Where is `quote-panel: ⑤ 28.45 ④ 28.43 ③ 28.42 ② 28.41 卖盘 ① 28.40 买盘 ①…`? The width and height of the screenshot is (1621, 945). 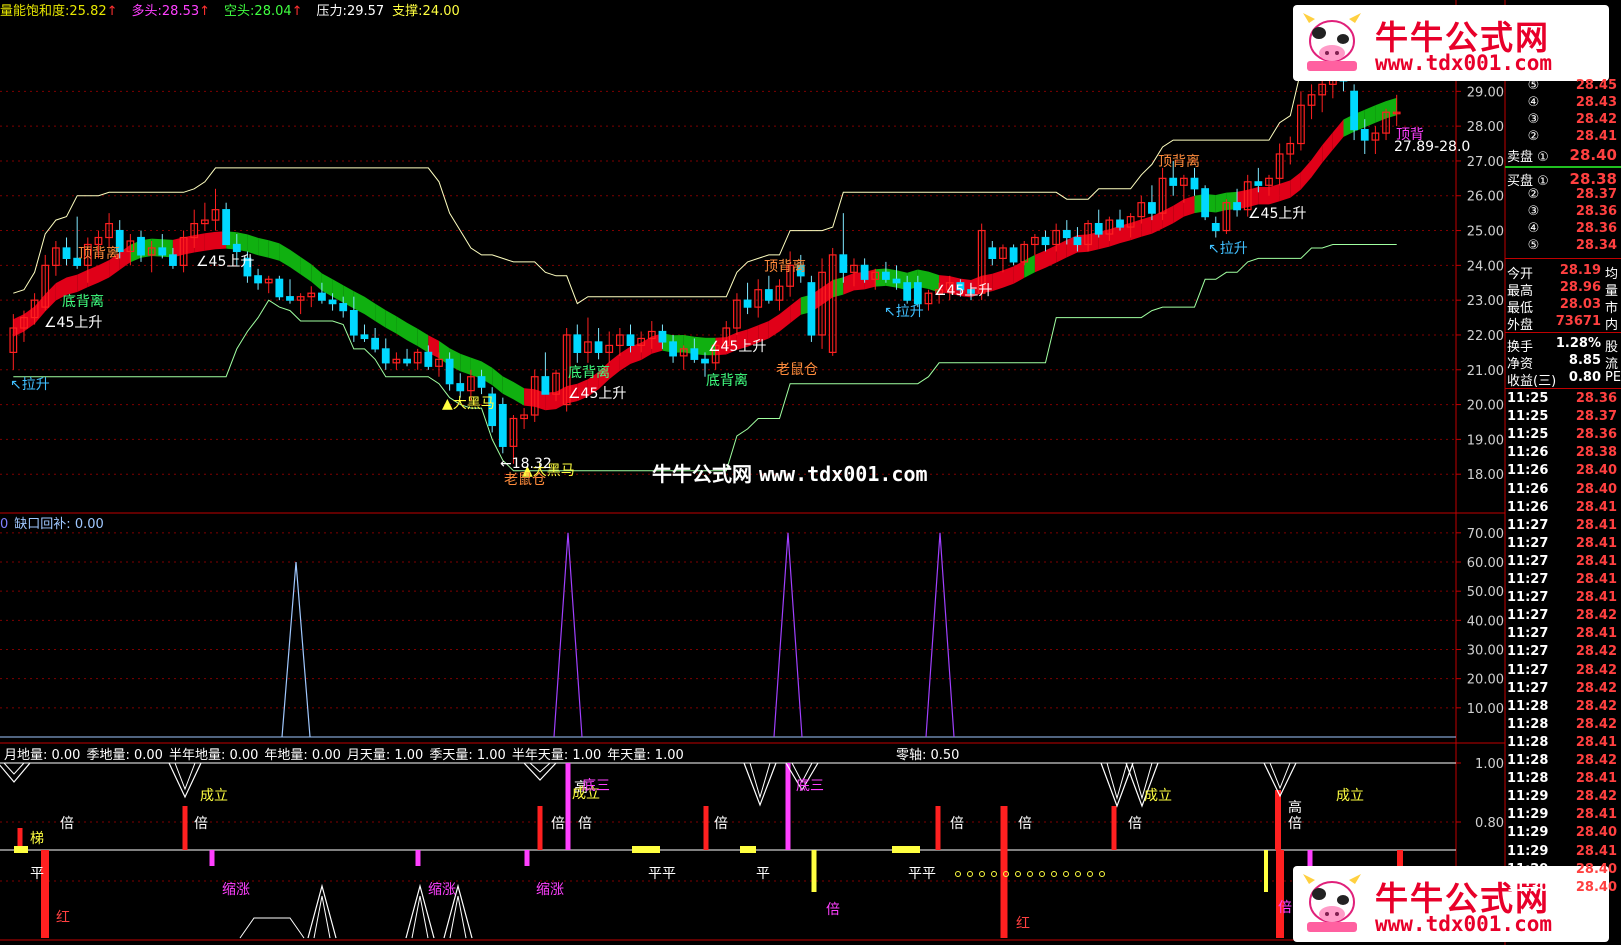 quote-panel: ⑤ 28.45 ④ 28.43 ③ 28.42 ② 28.41 卖盘 ① 28.40 买盘 ①… is located at coordinates (1563, 511).